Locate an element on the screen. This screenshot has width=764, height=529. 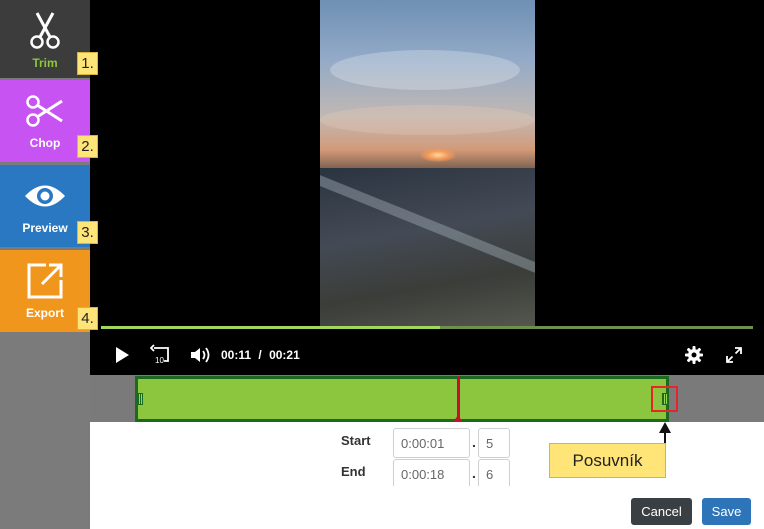
end-fraction-input: 6 is located at coordinates (494, 474).